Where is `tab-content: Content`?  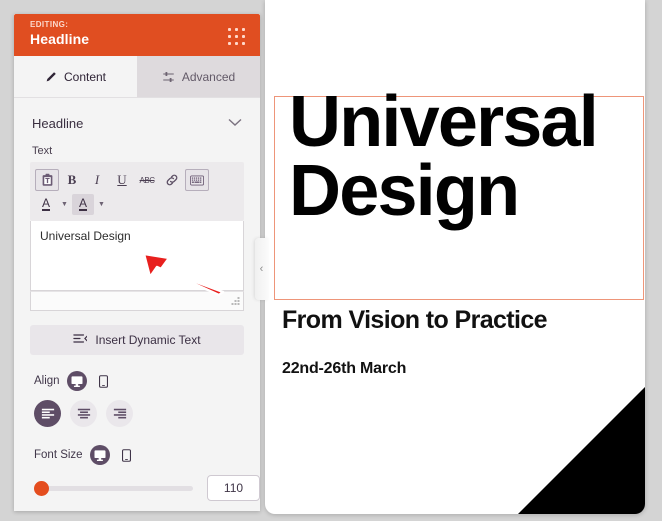
tab-content: Content is located at coordinates (75, 76).